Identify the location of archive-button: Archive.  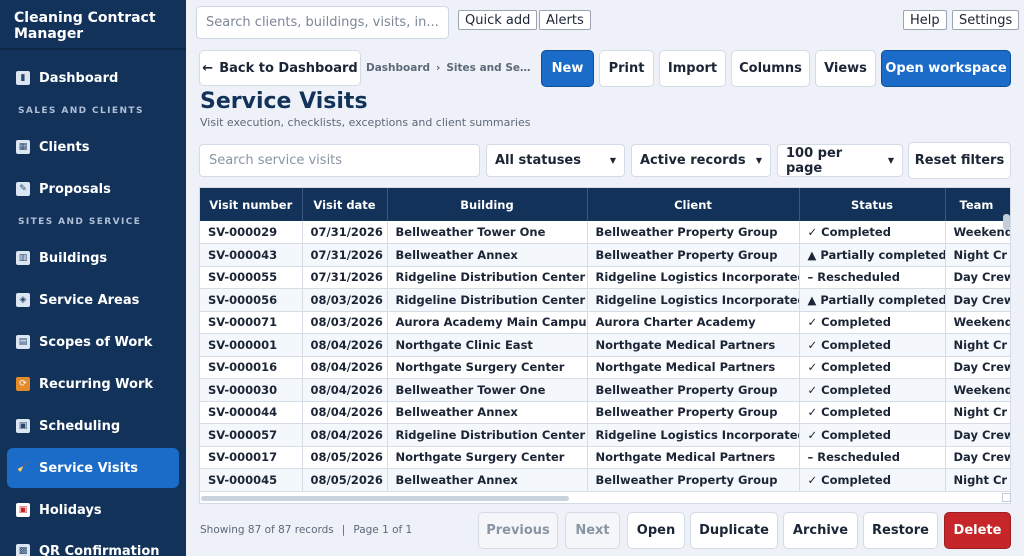
(820, 530).